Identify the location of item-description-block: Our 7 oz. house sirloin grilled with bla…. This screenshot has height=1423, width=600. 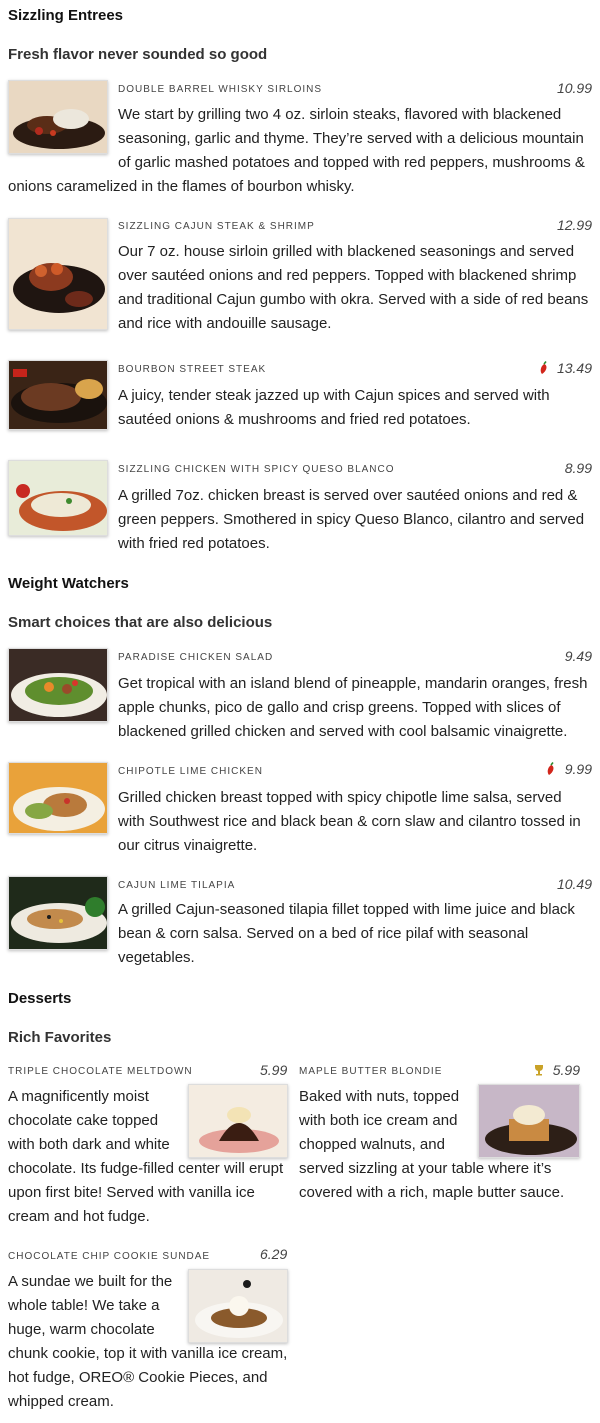
(299, 288).